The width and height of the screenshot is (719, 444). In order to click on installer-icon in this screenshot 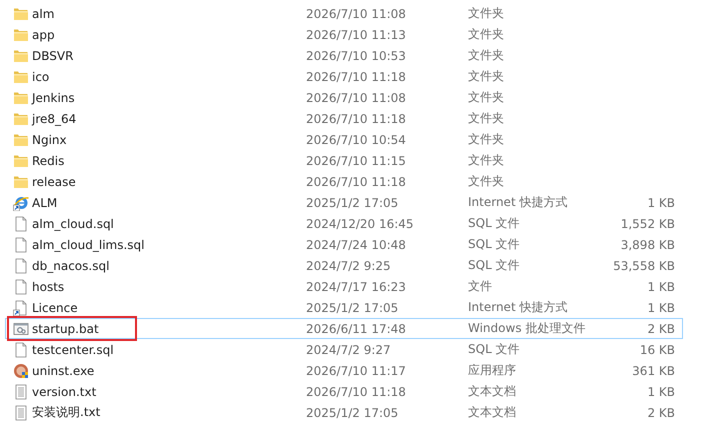, I will do `click(21, 370)`.